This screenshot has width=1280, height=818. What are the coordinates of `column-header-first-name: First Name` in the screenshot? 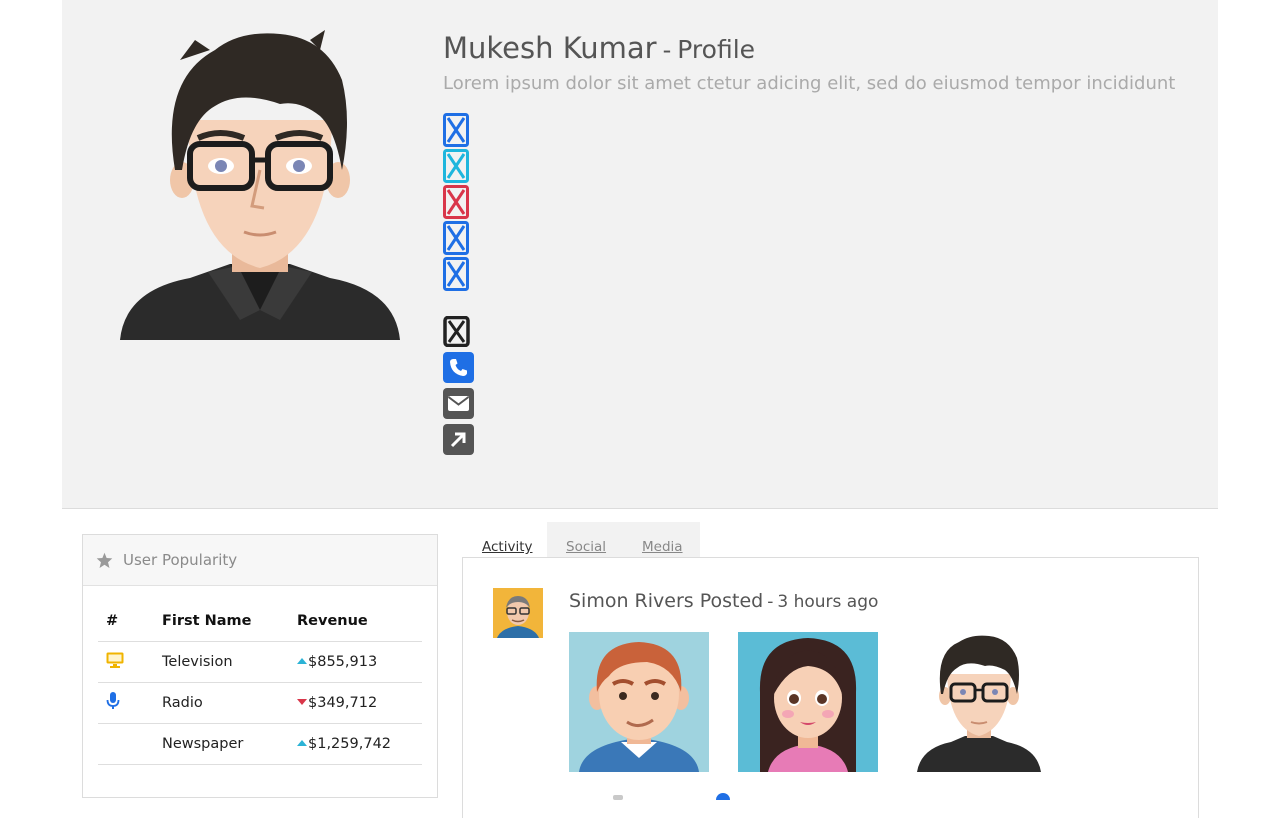 It's located at (229, 621).